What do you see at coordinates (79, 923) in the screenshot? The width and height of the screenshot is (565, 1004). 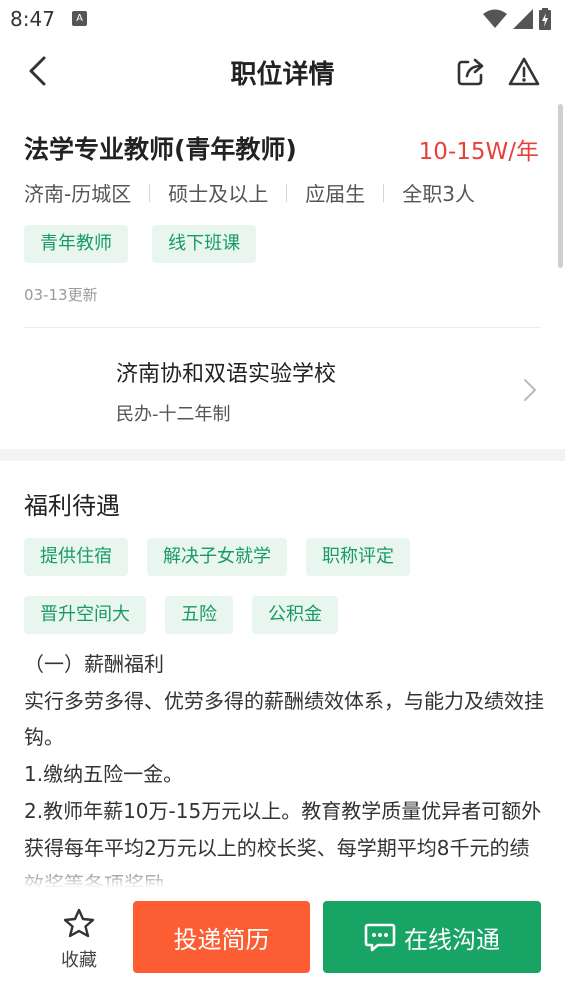 I see `star-icon` at bounding box center [79, 923].